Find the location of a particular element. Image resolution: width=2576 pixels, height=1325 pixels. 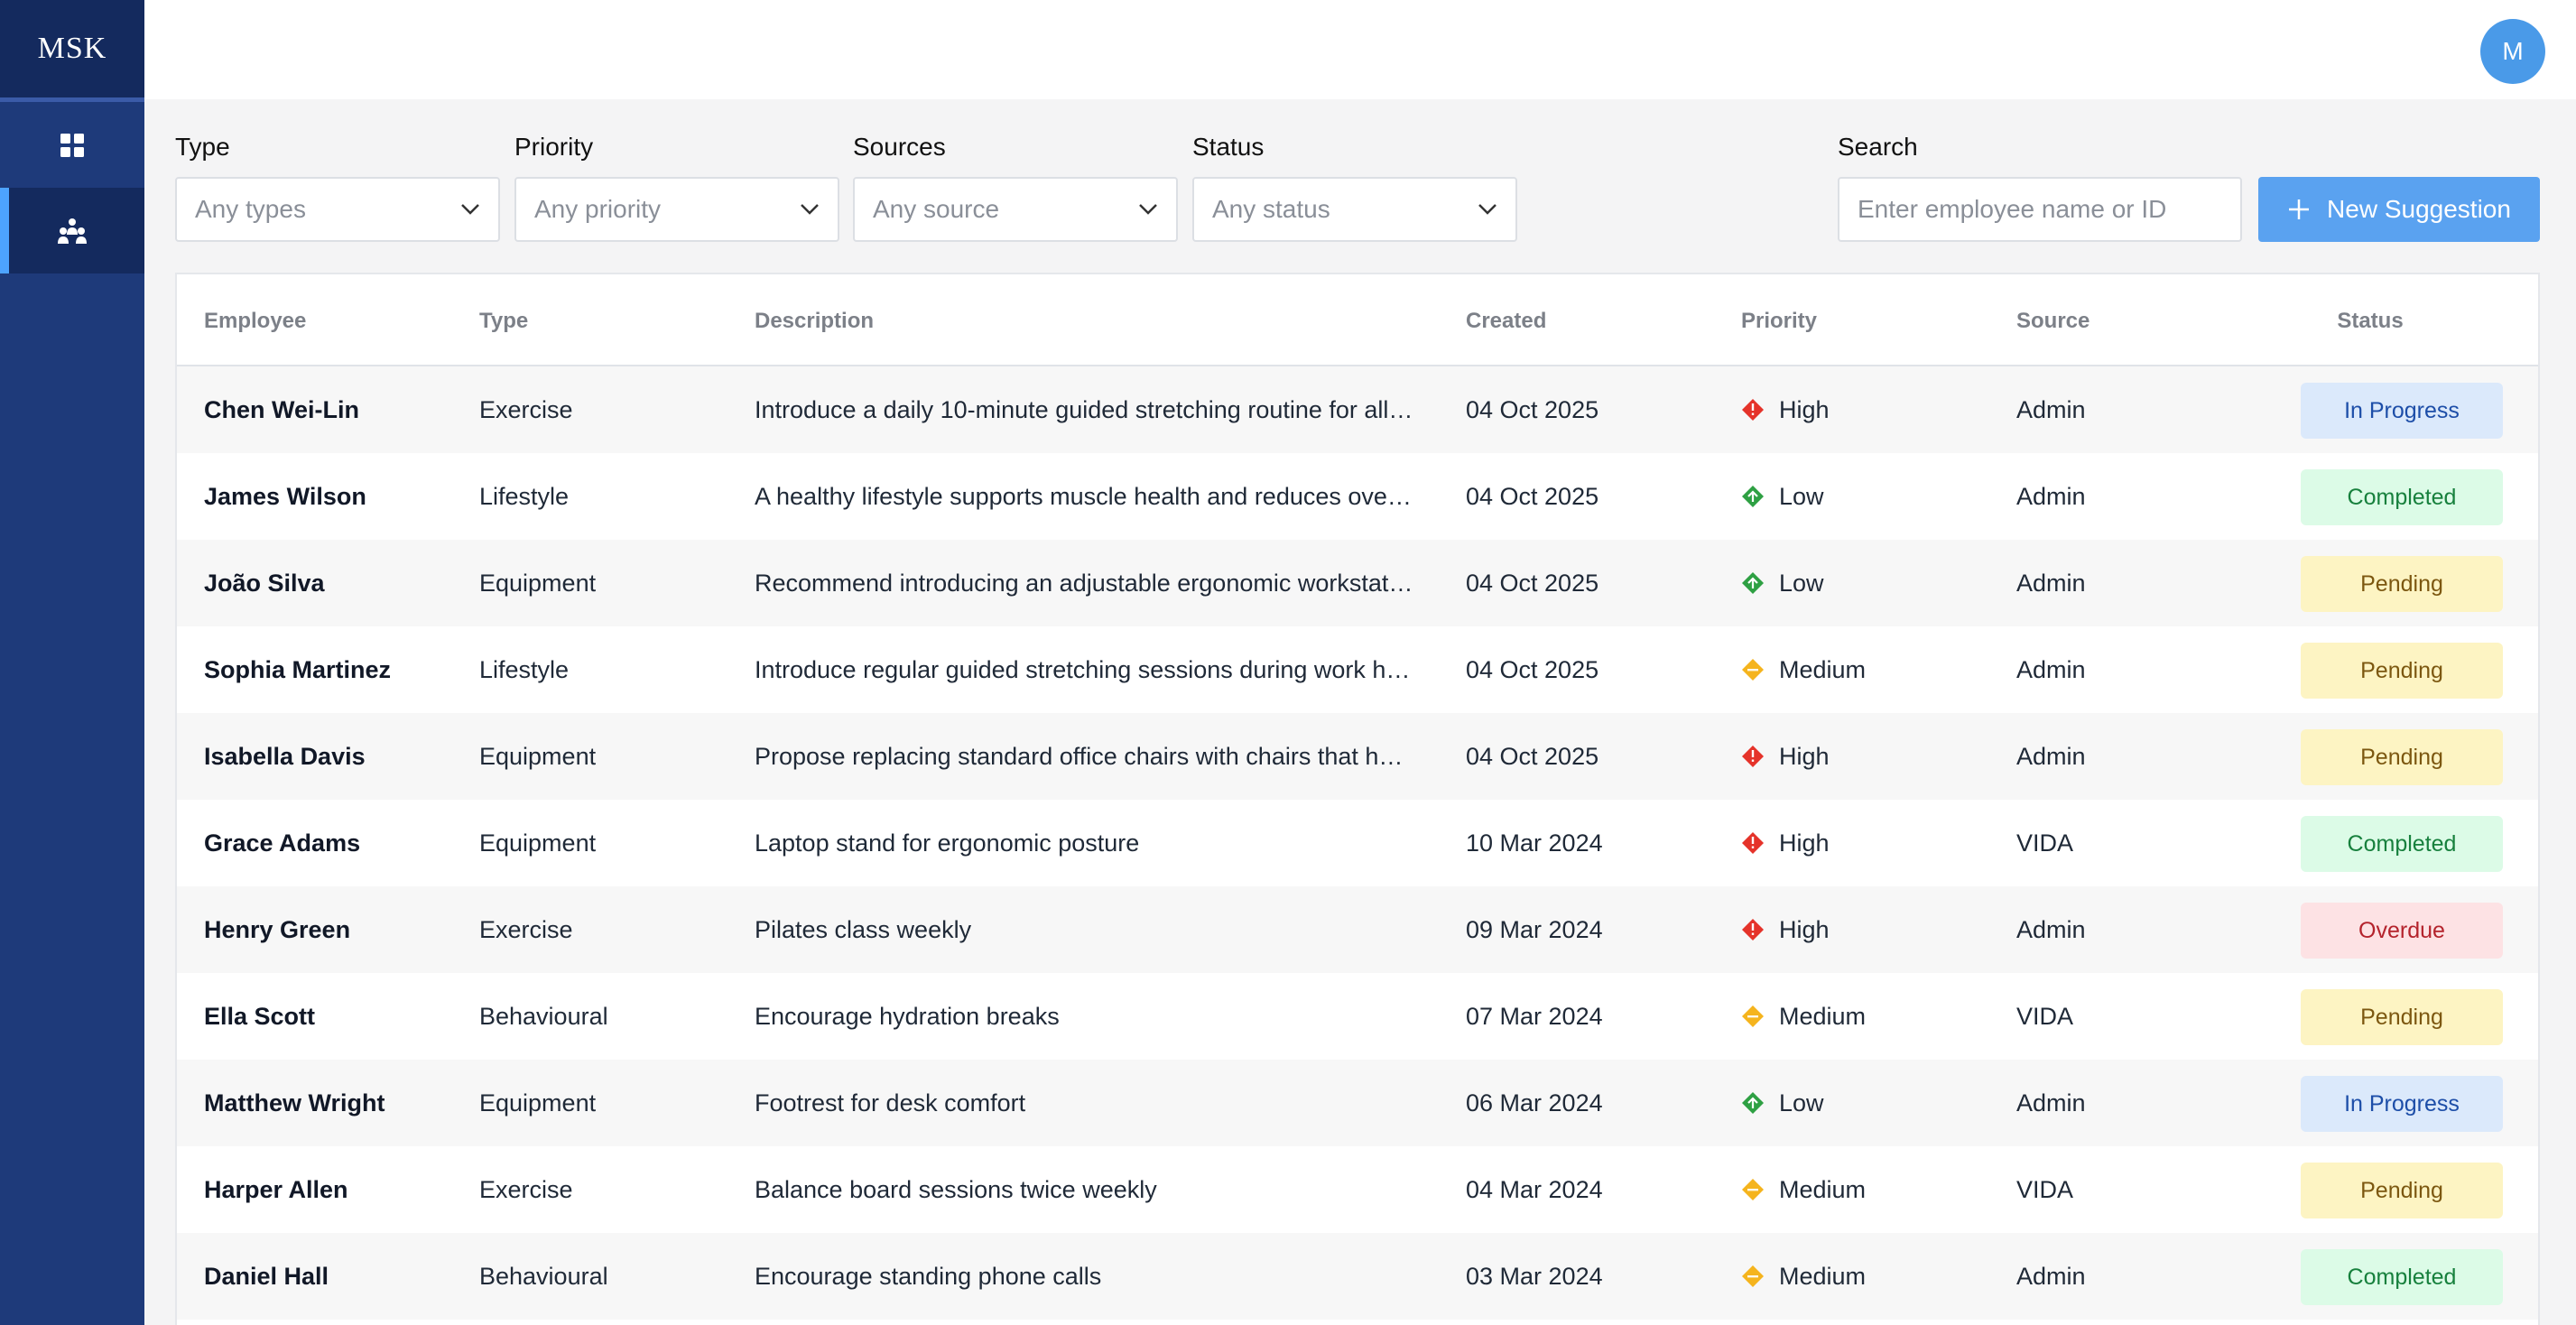

app-logo: MSK is located at coordinates (72, 49).